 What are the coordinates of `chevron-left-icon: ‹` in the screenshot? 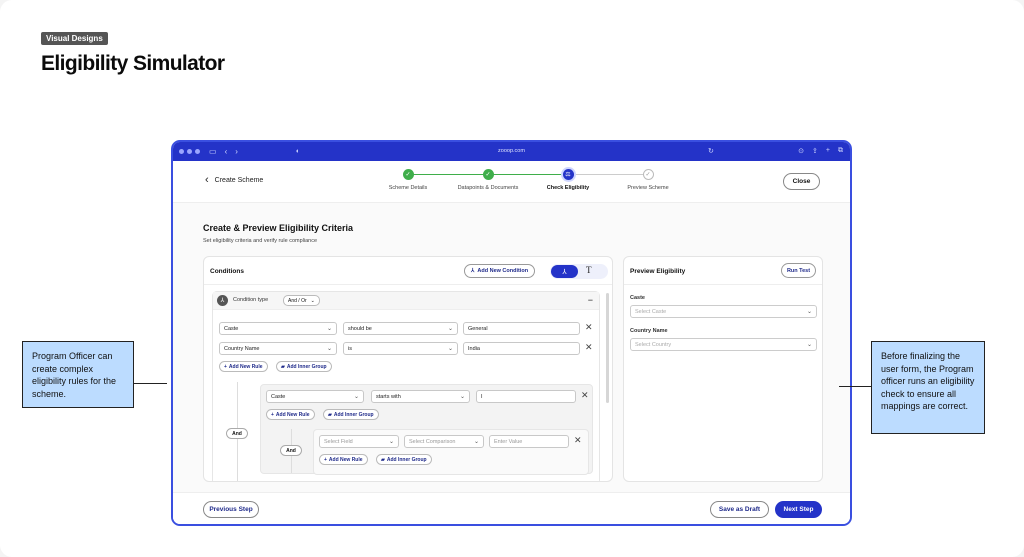 It's located at (207, 180).